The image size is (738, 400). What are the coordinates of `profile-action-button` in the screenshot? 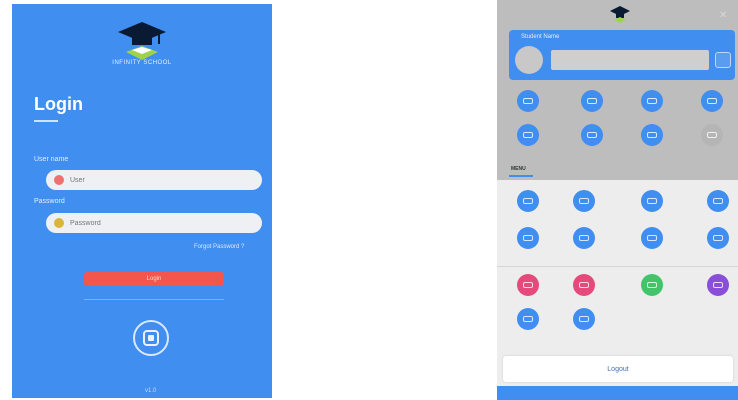 It's located at (723, 60).